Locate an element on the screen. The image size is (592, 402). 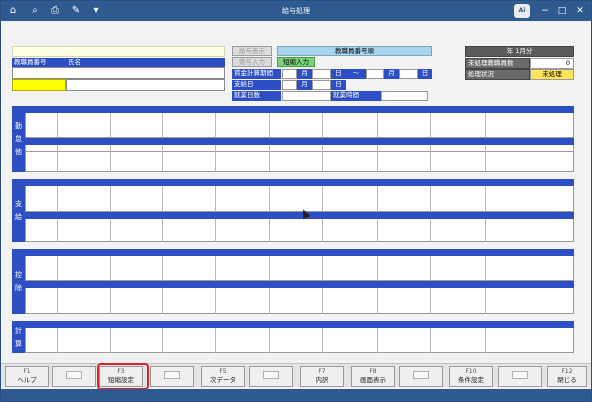
pay-day-field is located at coordinates (321, 85).